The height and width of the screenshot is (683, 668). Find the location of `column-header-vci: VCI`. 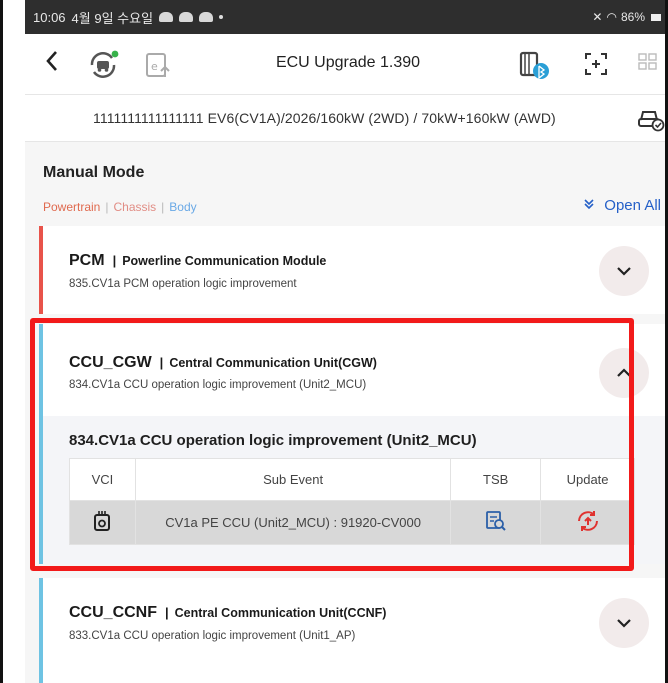

column-header-vci: VCI is located at coordinates (102, 479).